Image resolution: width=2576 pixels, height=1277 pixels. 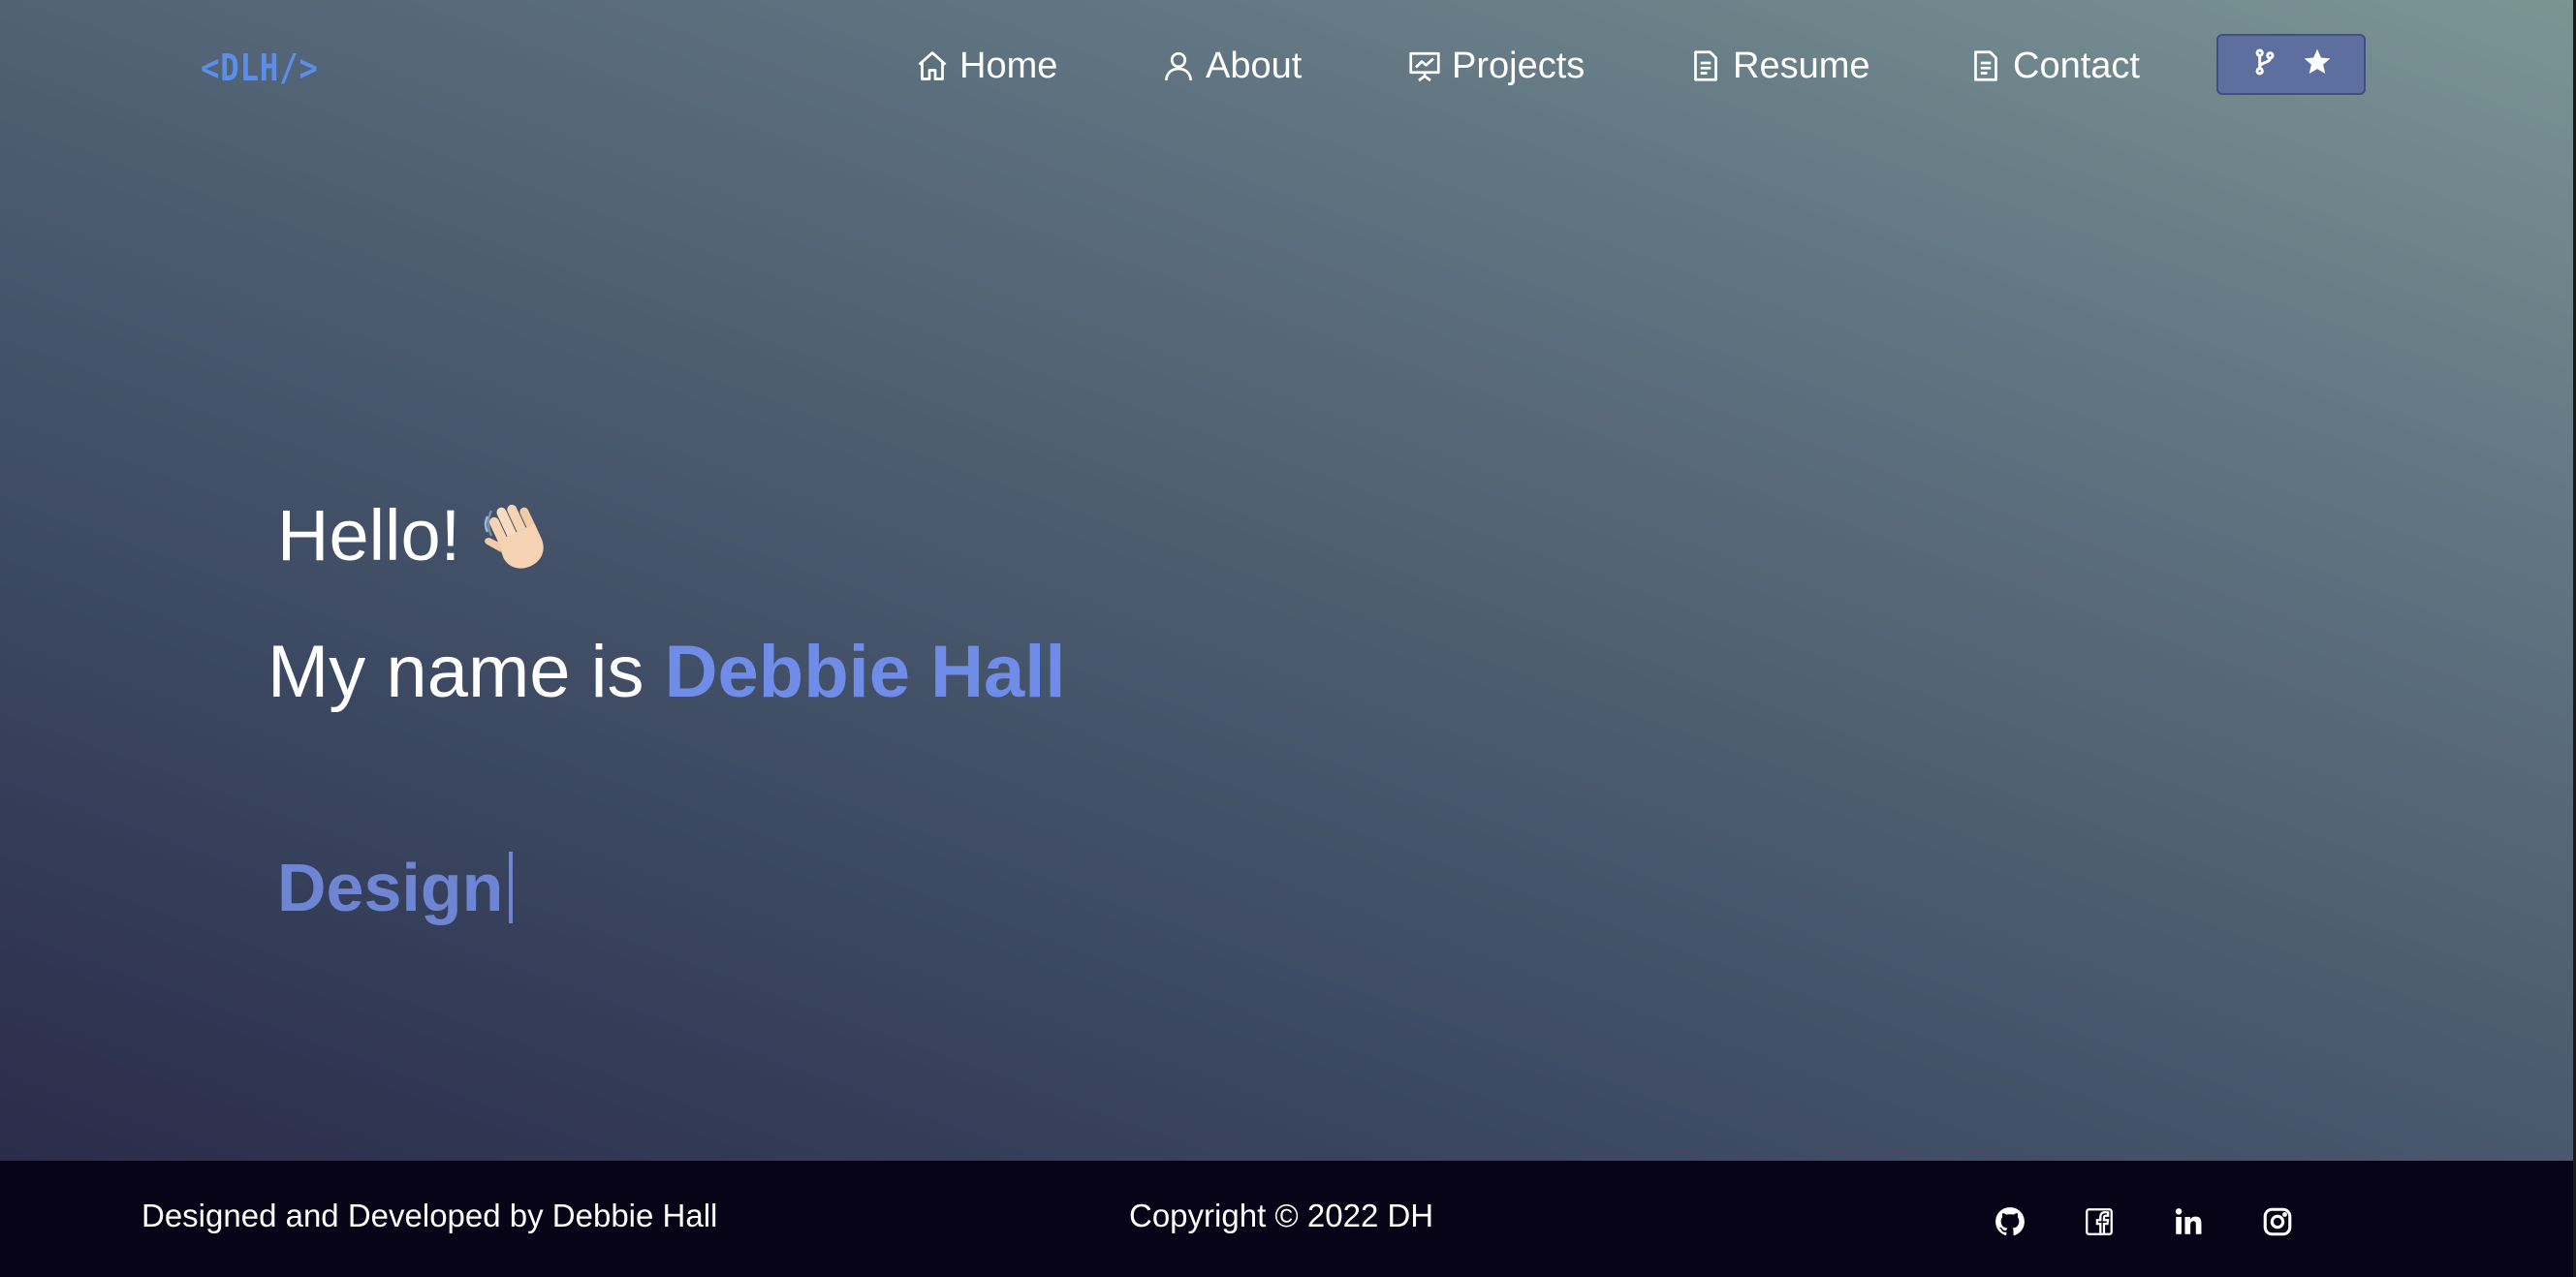 I want to click on nav-contact-label: Contact, so click(x=2076, y=65).